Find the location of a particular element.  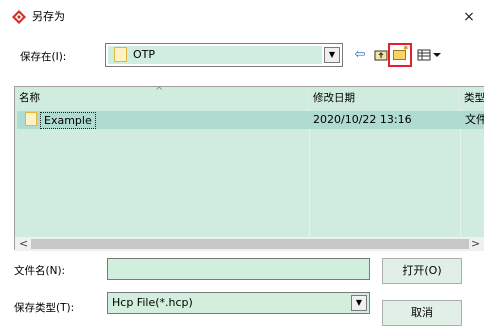

window-title: 另存为 is located at coordinates (48, 16).